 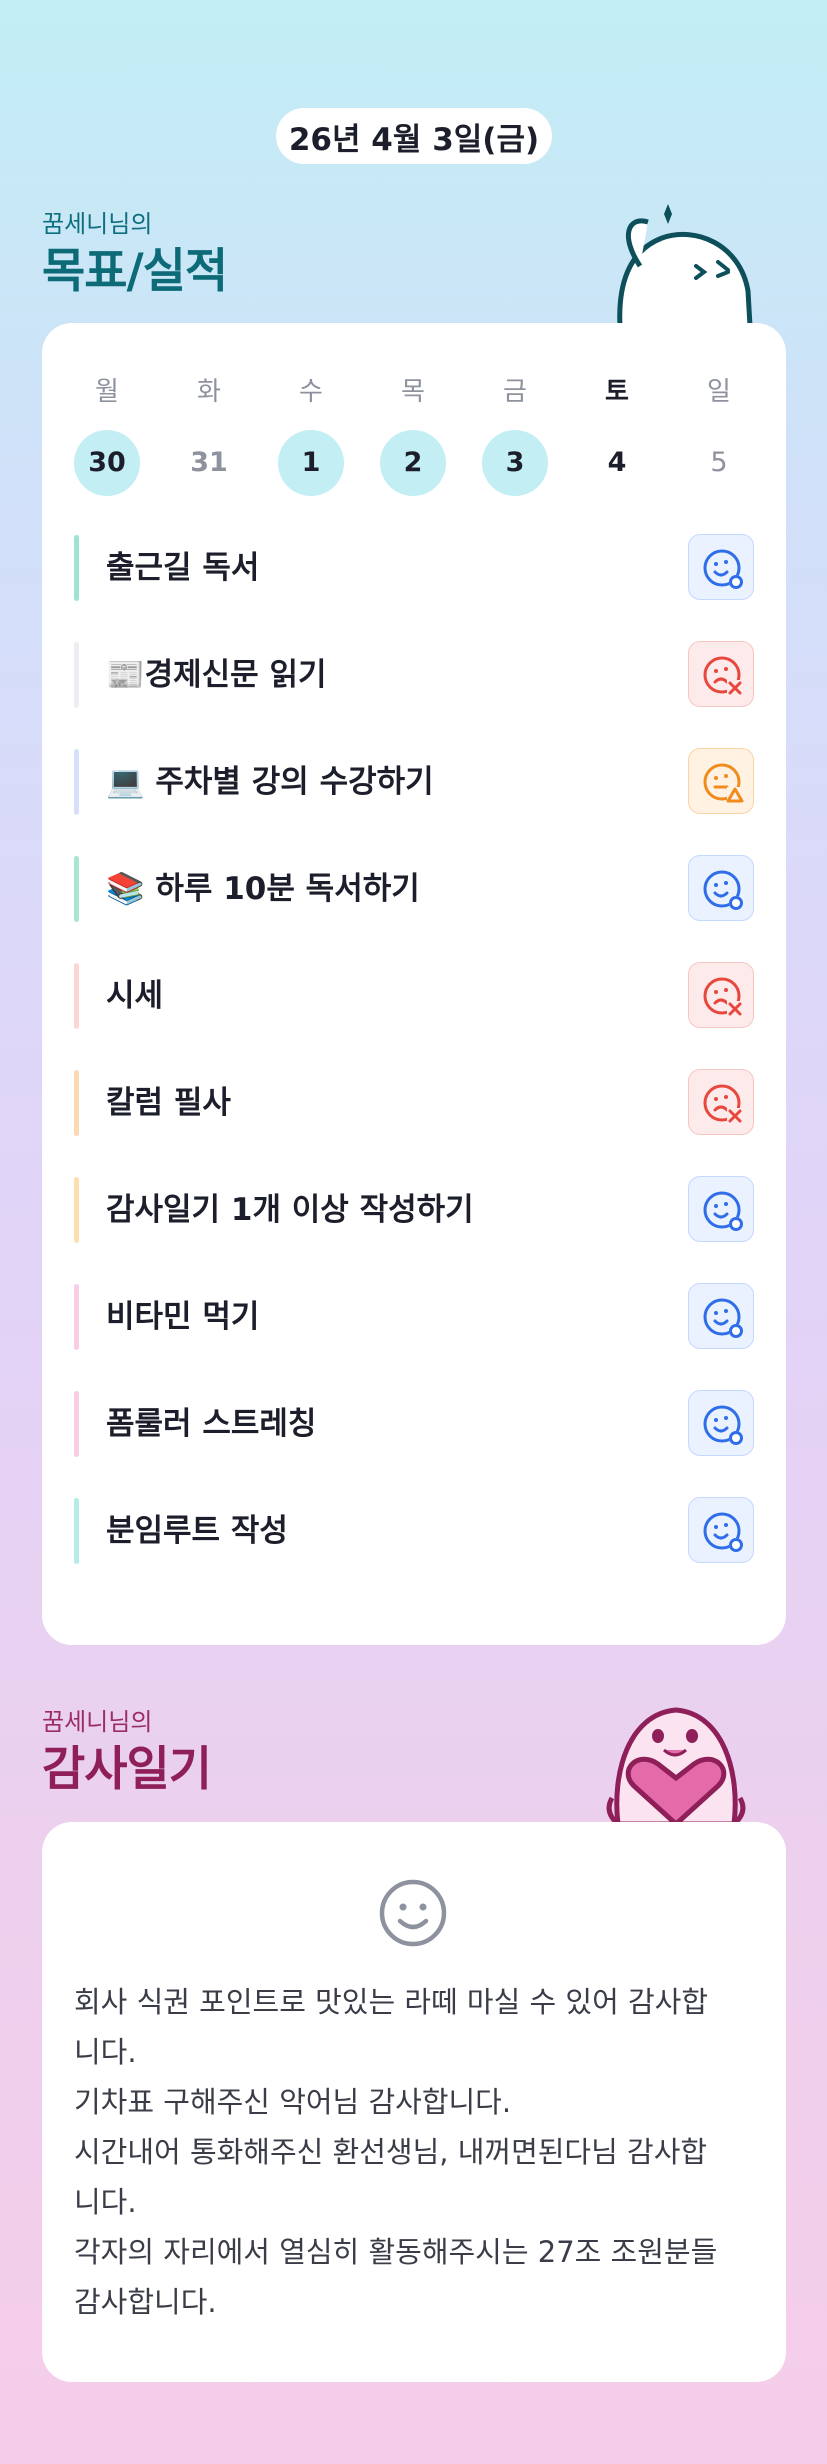 I want to click on goal-row: 폼룰러 스트레칭, so click(x=414, y=1423).